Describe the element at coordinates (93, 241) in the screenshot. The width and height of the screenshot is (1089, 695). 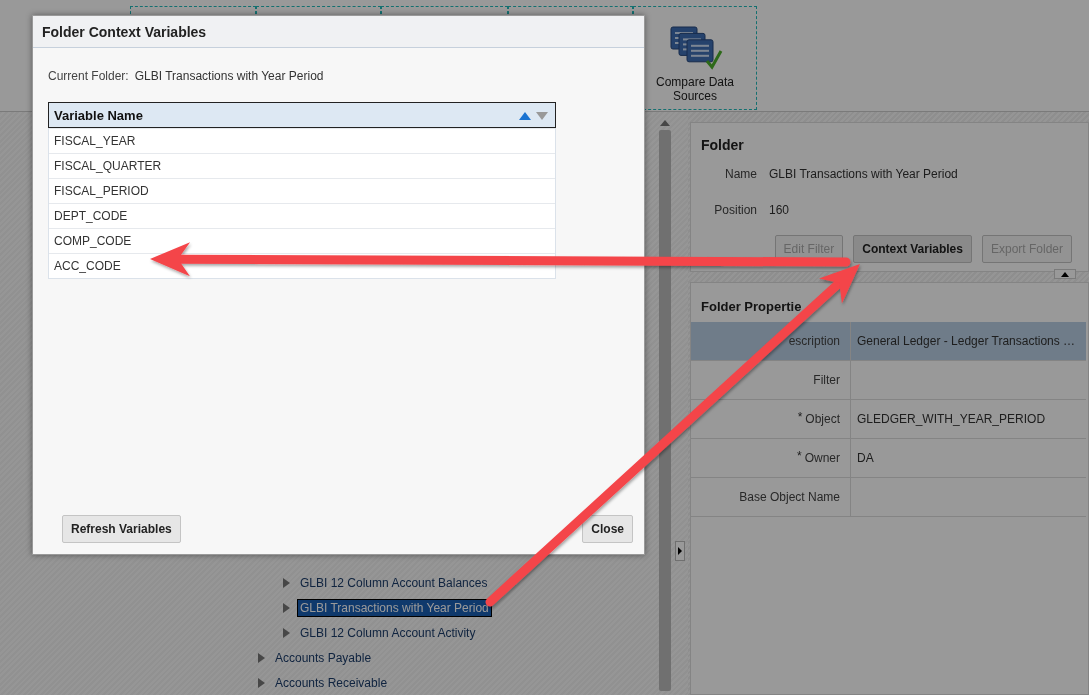
I see `table-cell: COMP_CODE` at that location.